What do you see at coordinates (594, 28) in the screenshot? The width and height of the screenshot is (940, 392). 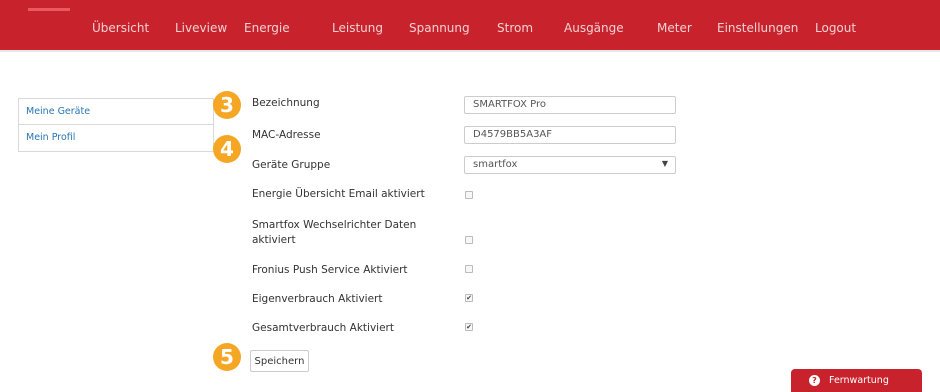 I see `nav-item-ausgaenge: Ausgänge` at bounding box center [594, 28].